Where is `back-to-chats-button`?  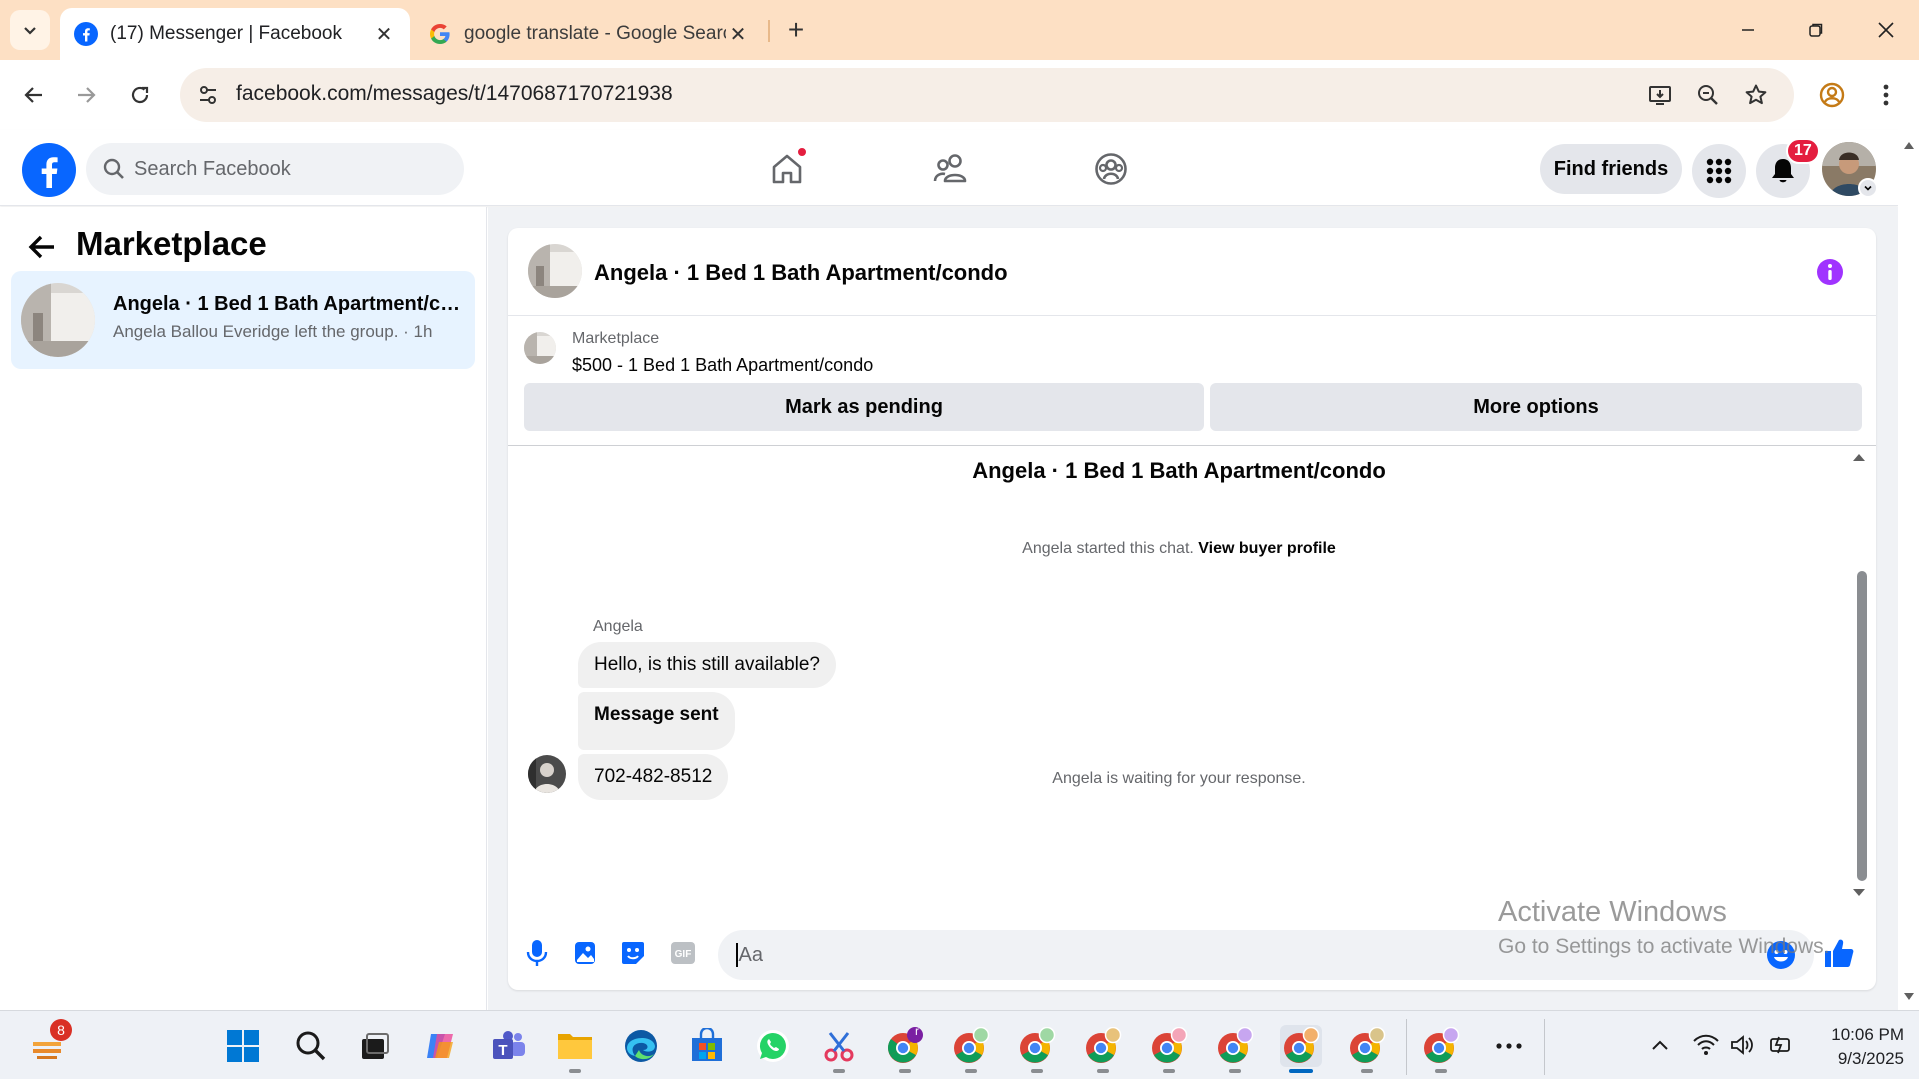 back-to-chats-button is located at coordinates (42, 247).